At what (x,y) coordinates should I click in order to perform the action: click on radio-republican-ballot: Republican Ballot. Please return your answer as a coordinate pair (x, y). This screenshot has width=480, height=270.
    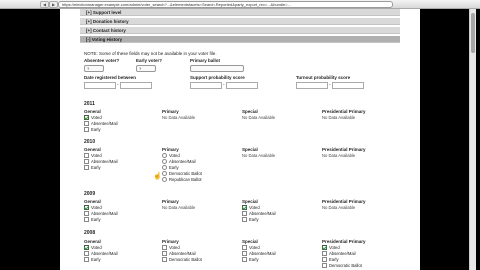
    Looking at the image, I should click on (182, 180).